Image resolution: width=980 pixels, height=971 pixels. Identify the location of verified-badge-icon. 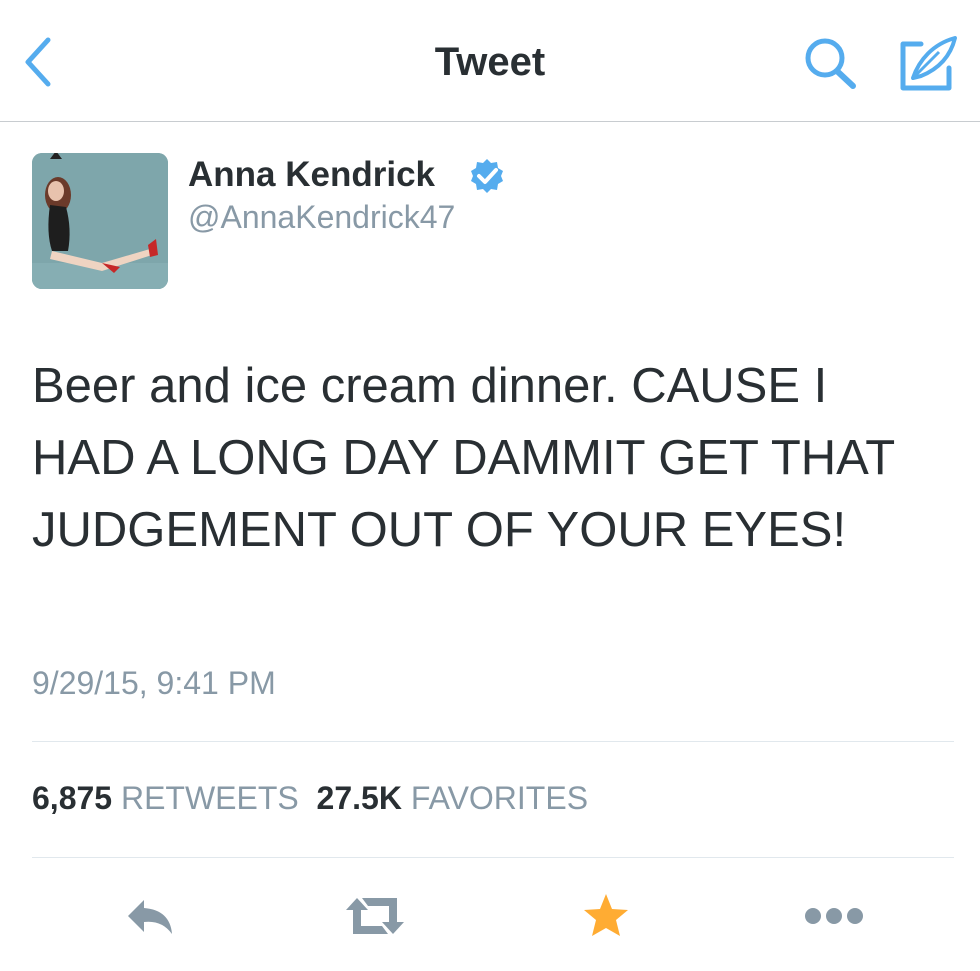
(487, 176).